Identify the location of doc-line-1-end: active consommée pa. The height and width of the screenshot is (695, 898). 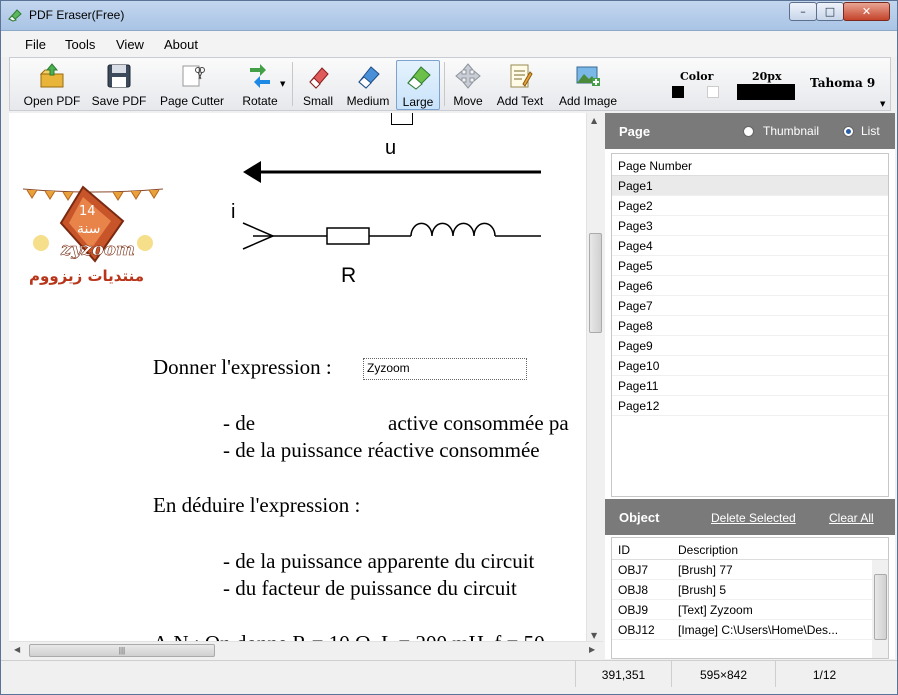
(478, 423).